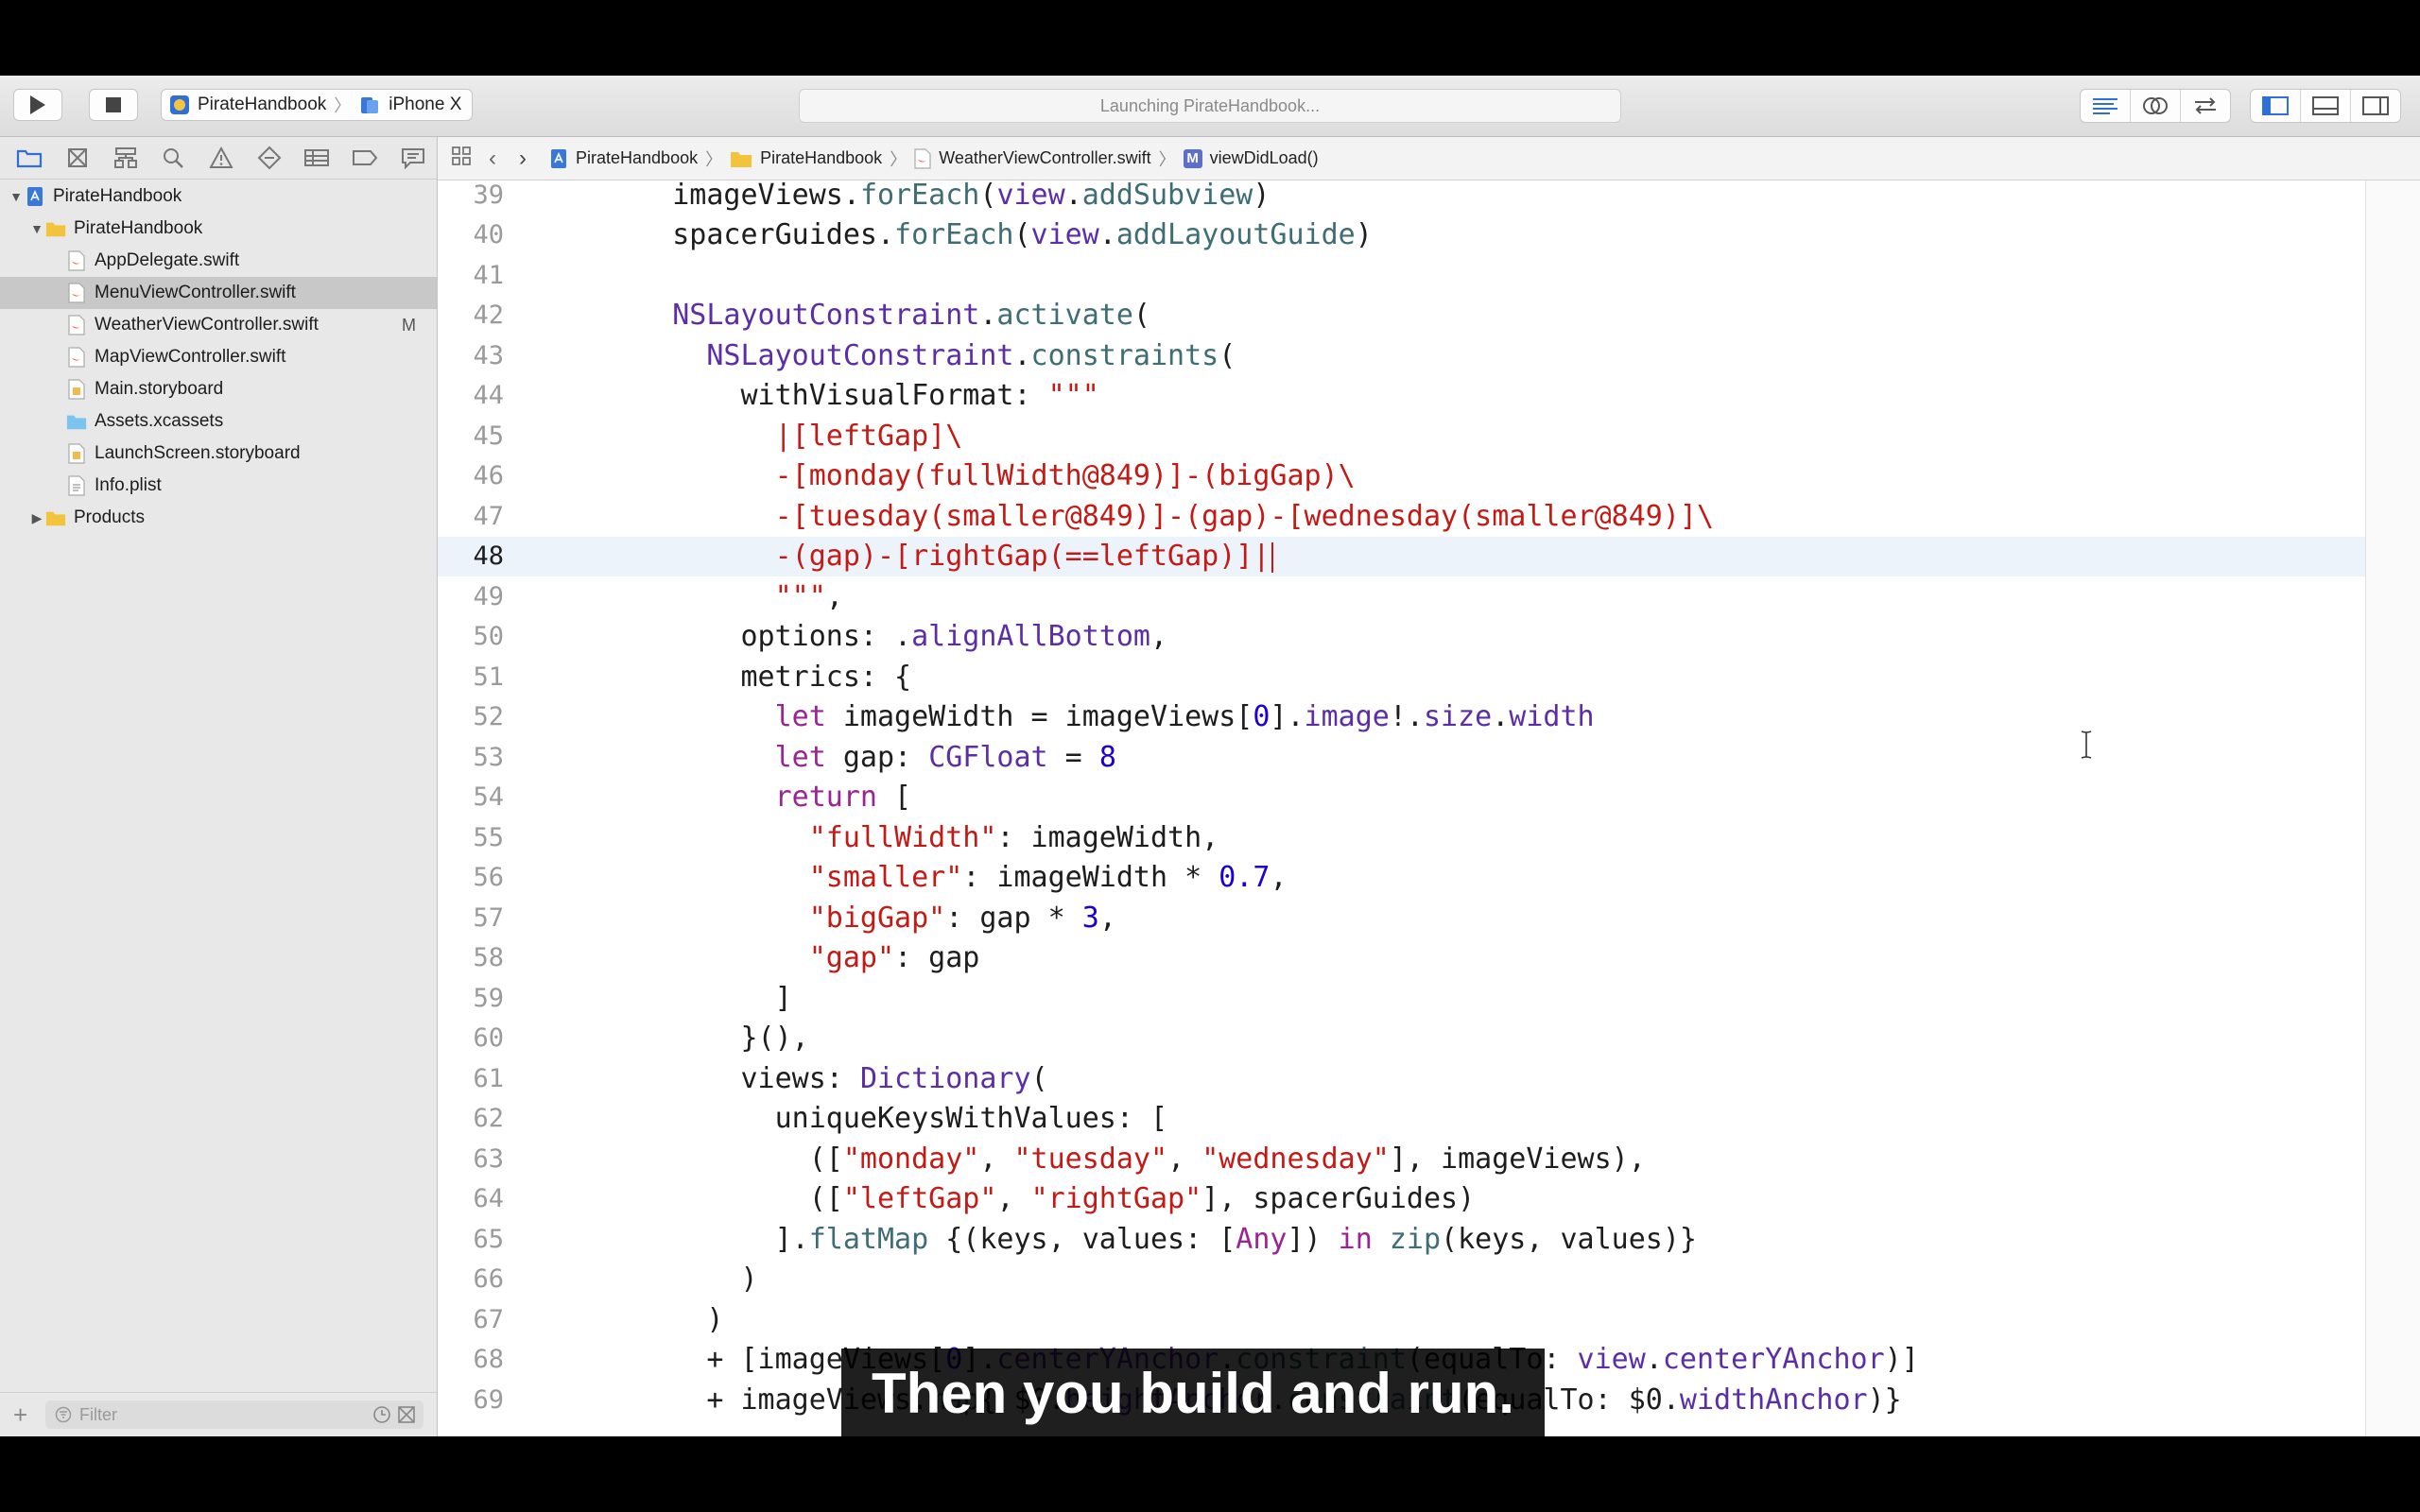 This screenshot has width=2420, height=1512. What do you see at coordinates (1402, 1319) in the screenshot?
I see `code-line: 67 )` at bounding box center [1402, 1319].